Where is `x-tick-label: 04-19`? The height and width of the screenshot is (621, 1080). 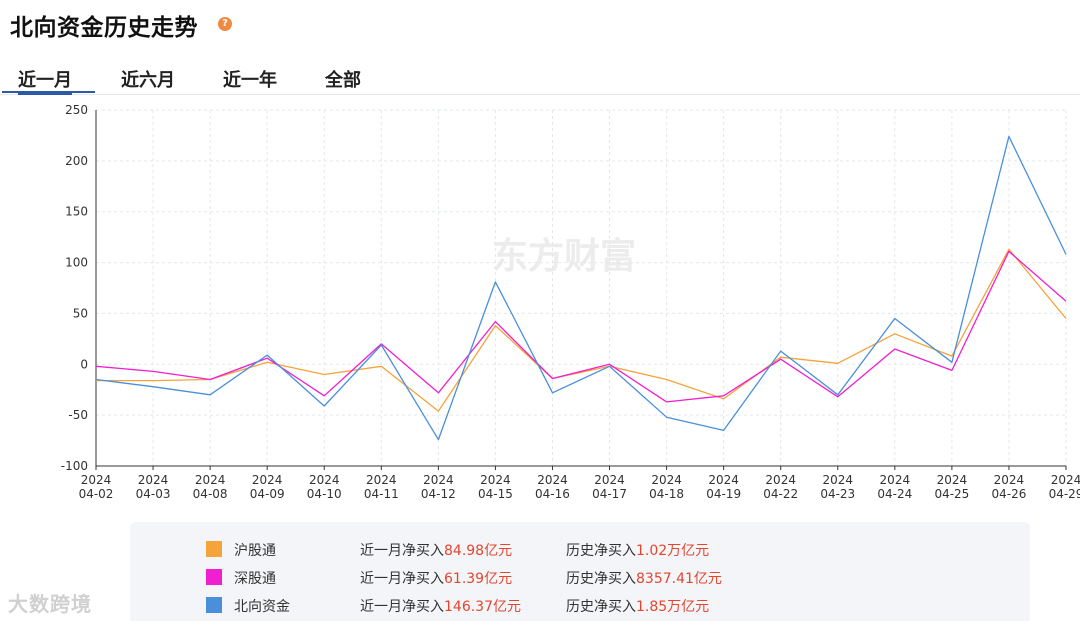
x-tick-label: 04-19 is located at coordinates (723, 494).